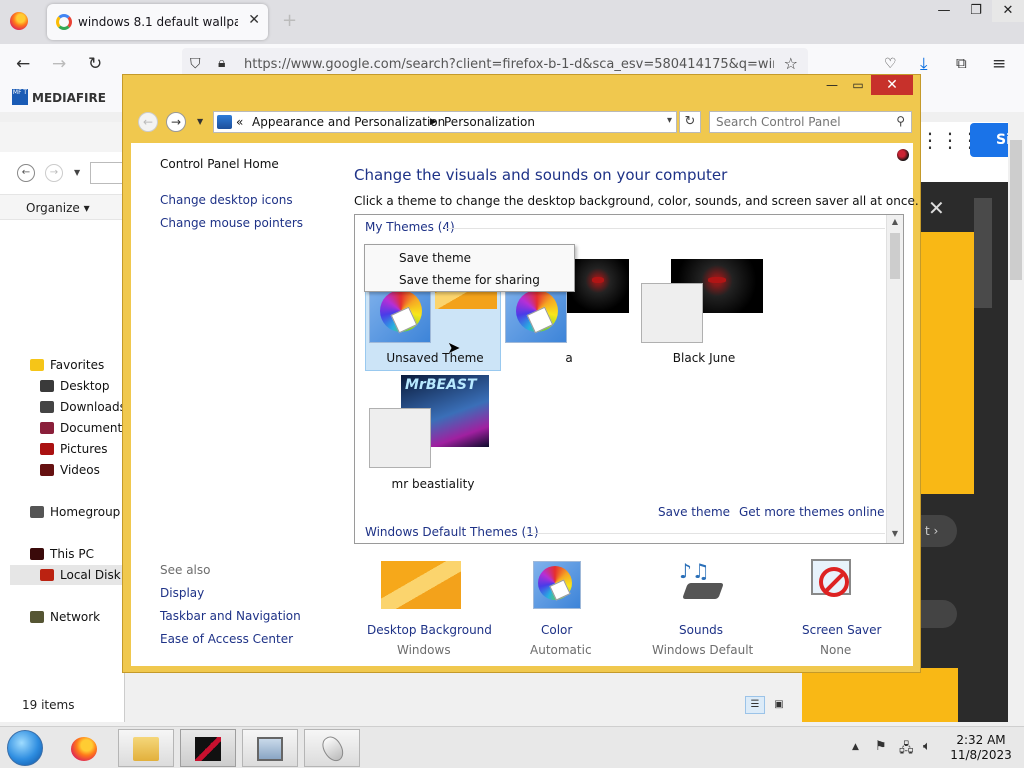 Image resolution: width=1024 pixels, height=768 pixels. I want to click on menu-icon: ≡, so click(999, 64).